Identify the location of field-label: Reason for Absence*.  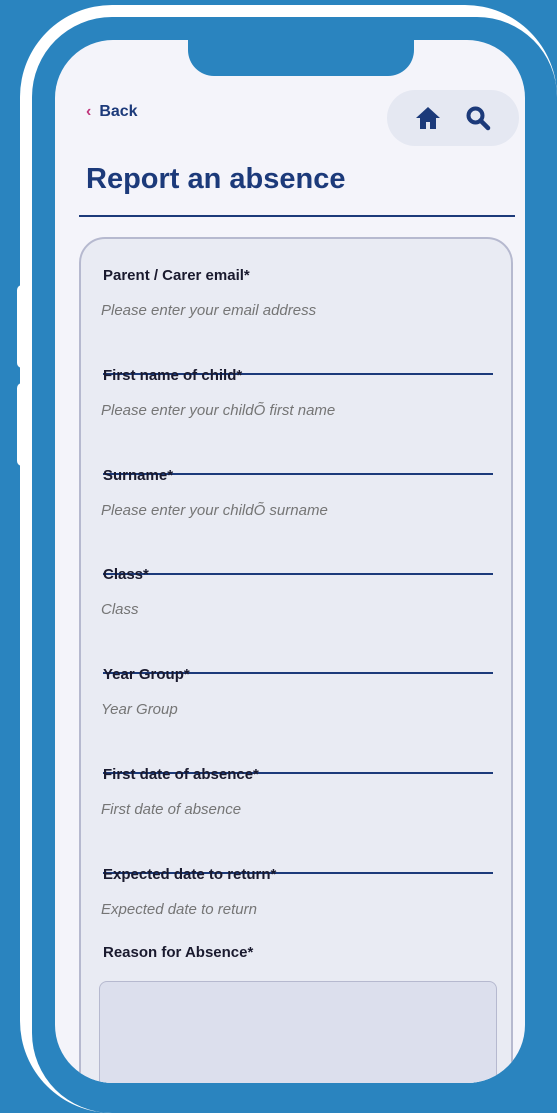
(178, 952).